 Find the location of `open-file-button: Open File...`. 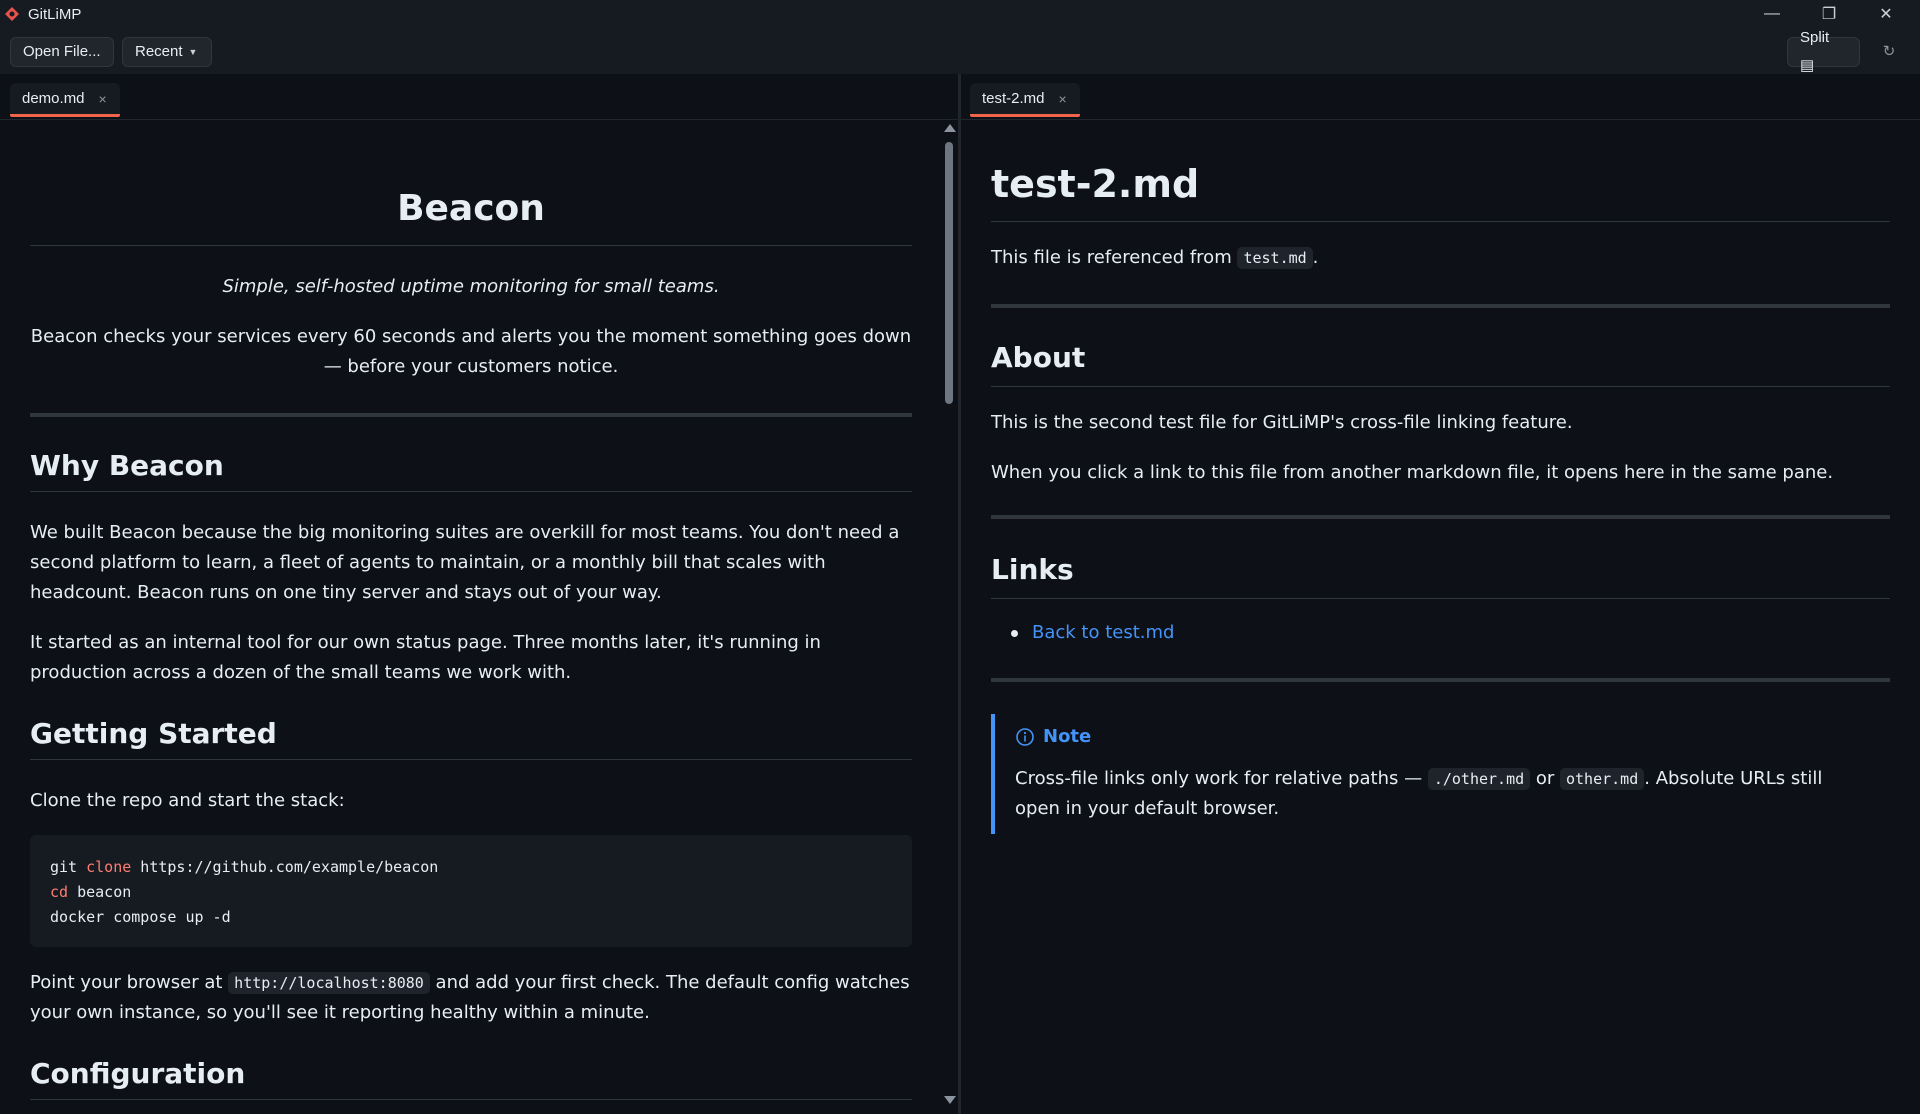

open-file-button: Open File... is located at coordinates (62, 52).